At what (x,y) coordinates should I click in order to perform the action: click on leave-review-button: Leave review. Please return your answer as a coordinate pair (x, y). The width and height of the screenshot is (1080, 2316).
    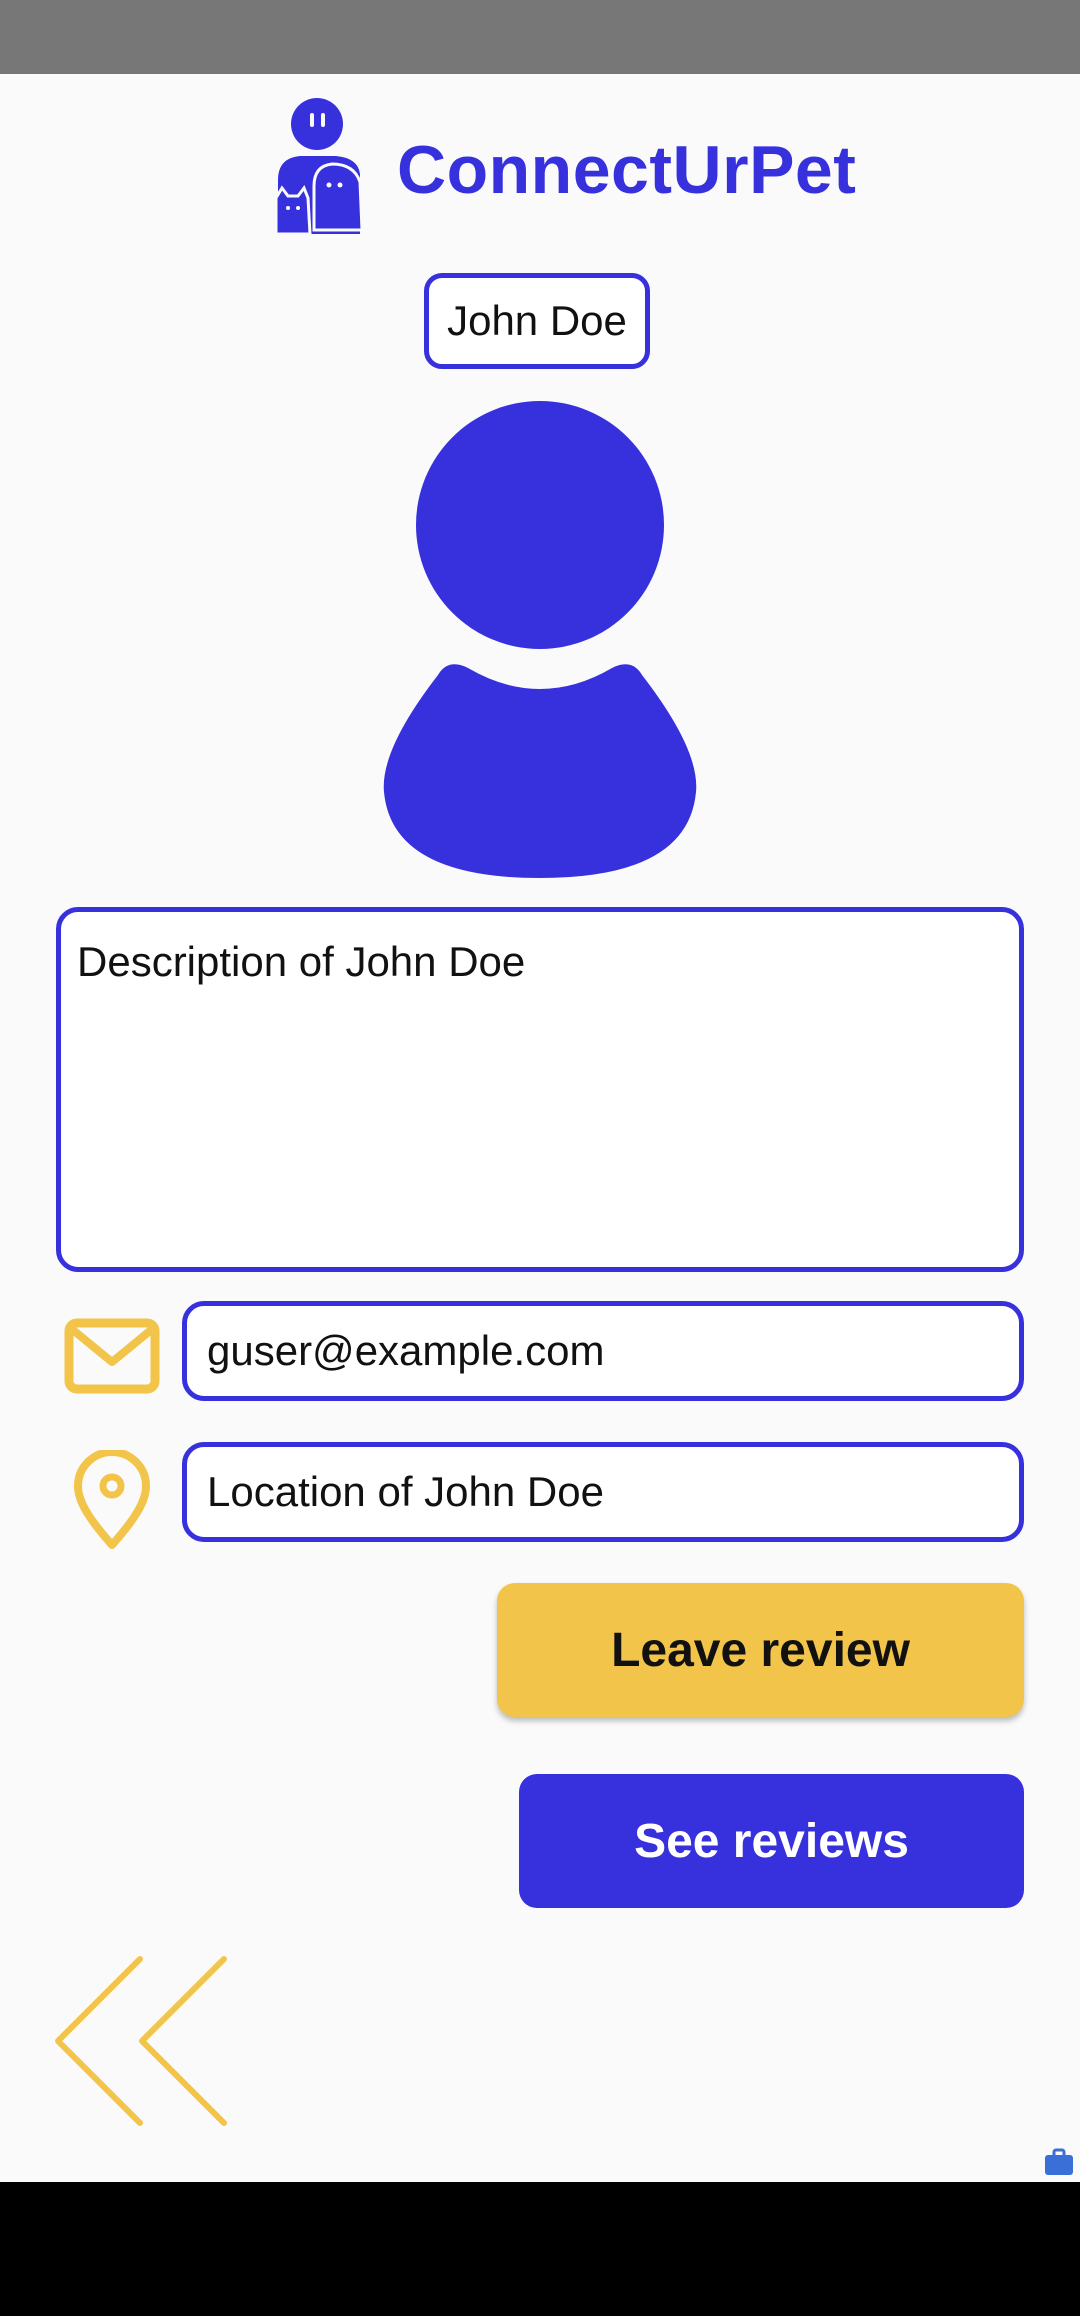
    Looking at the image, I should click on (760, 1650).